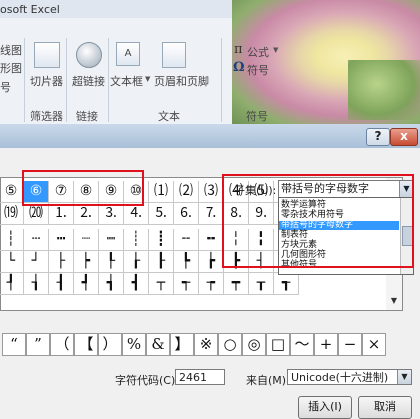  Describe the element at coordinates (211, 262) in the screenshot. I see `symbol-cell: ┢` at that location.